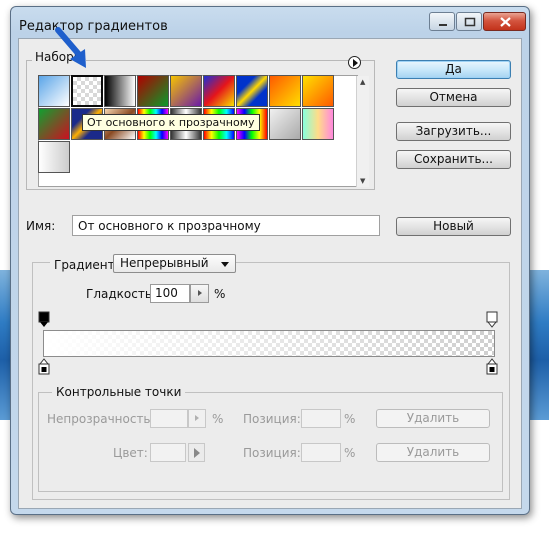 The image size is (549, 542). What do you see at coordinates (433, 452) in the screenshot?
I see `delete-color-stop-button: Удалить` at bounding box center [433, 452].